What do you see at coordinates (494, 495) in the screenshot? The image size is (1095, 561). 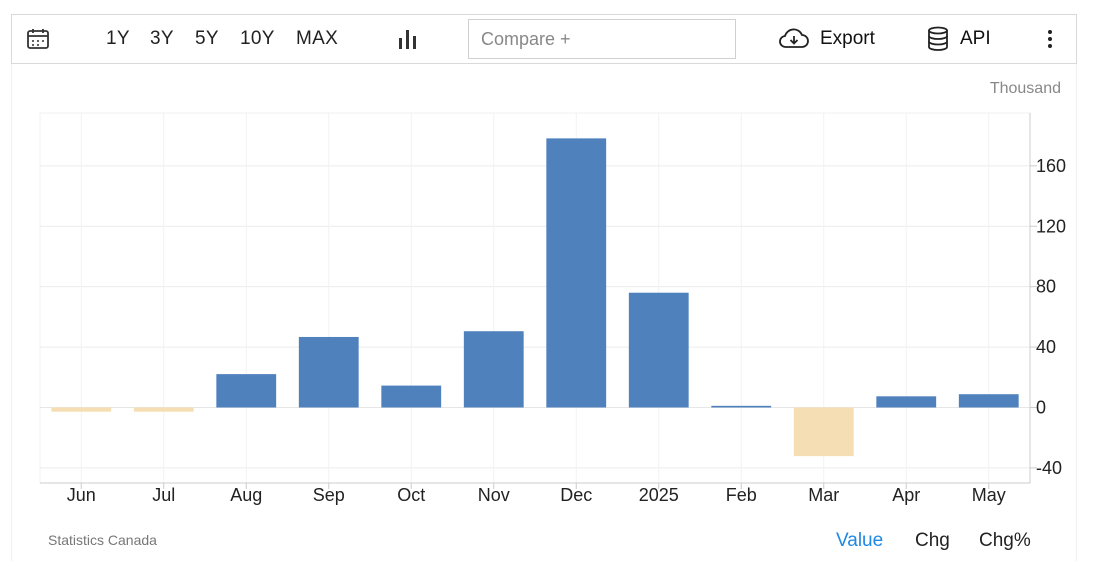 I see `x-tick-label: Nov` at bounding box center [494, 495].